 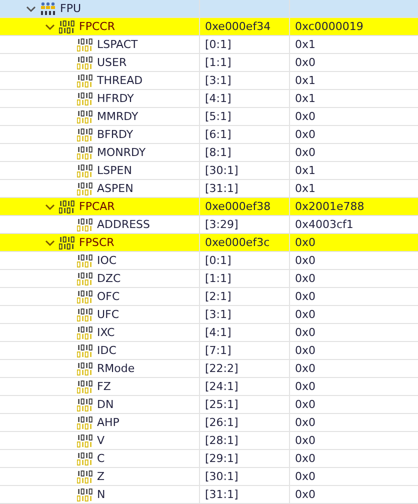 I want to click on register-address: 0xe000ef34, so click(x=238, y=26).